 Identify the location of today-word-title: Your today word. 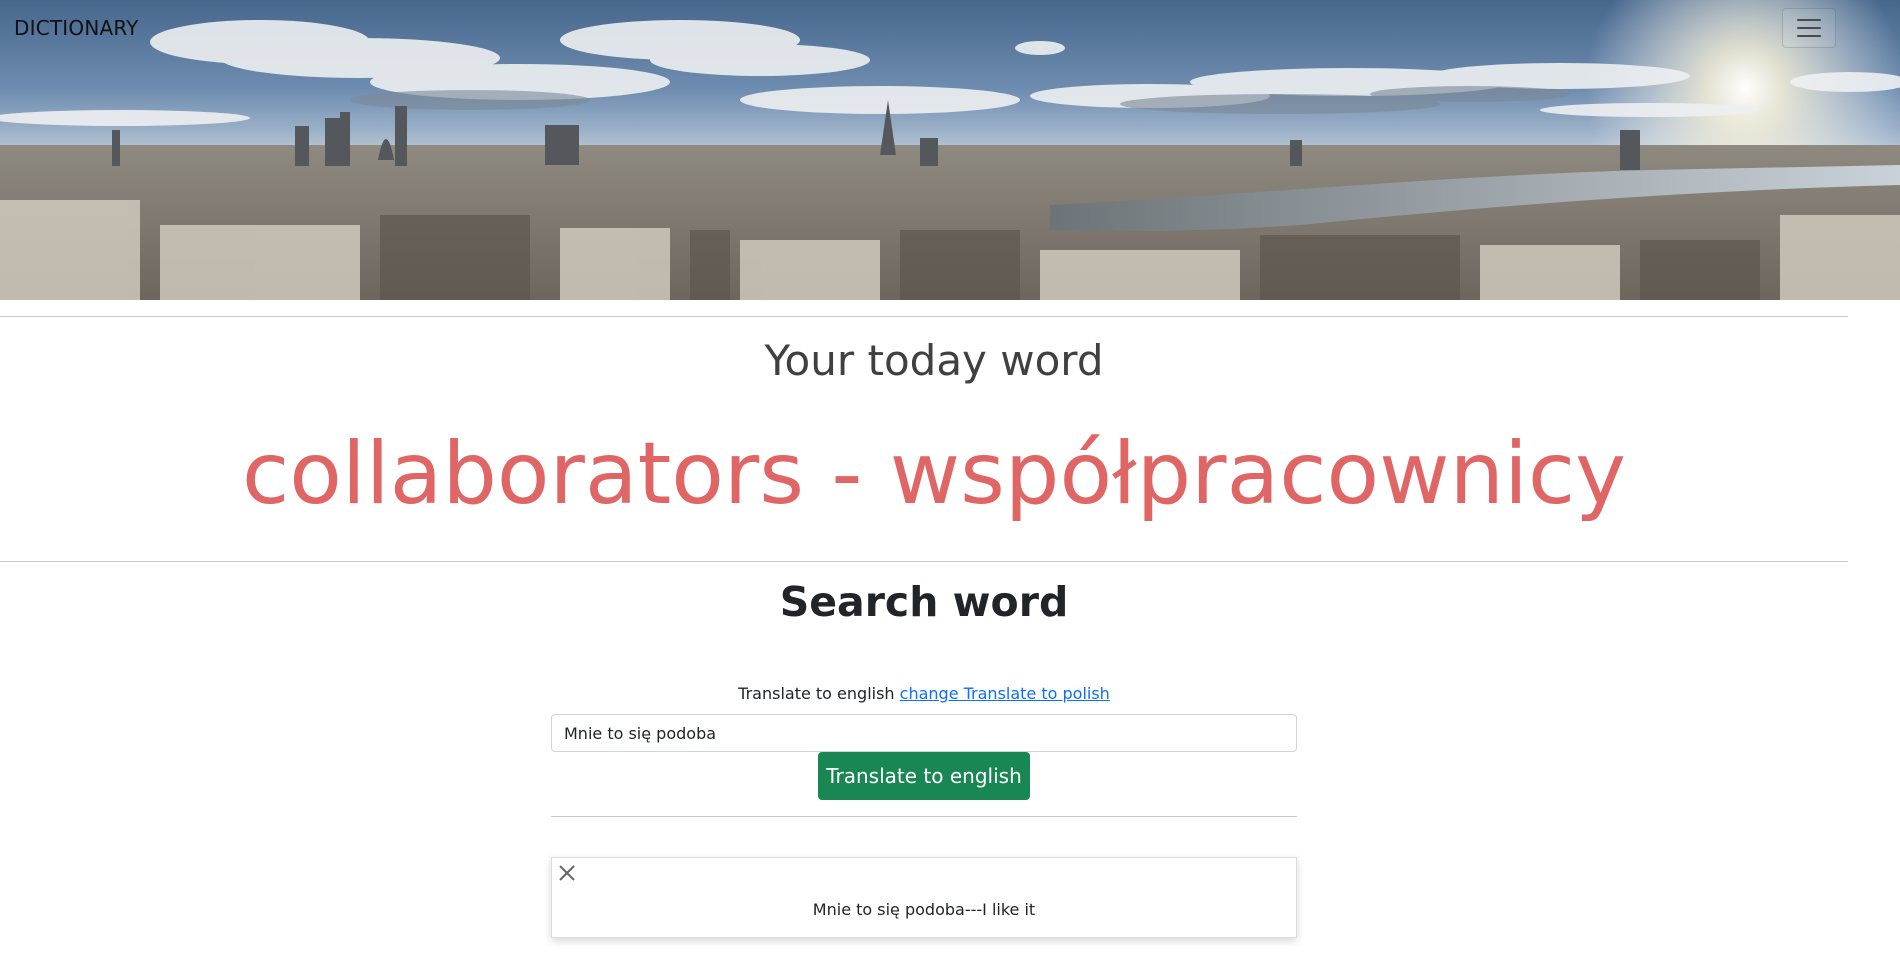
(934, 360).